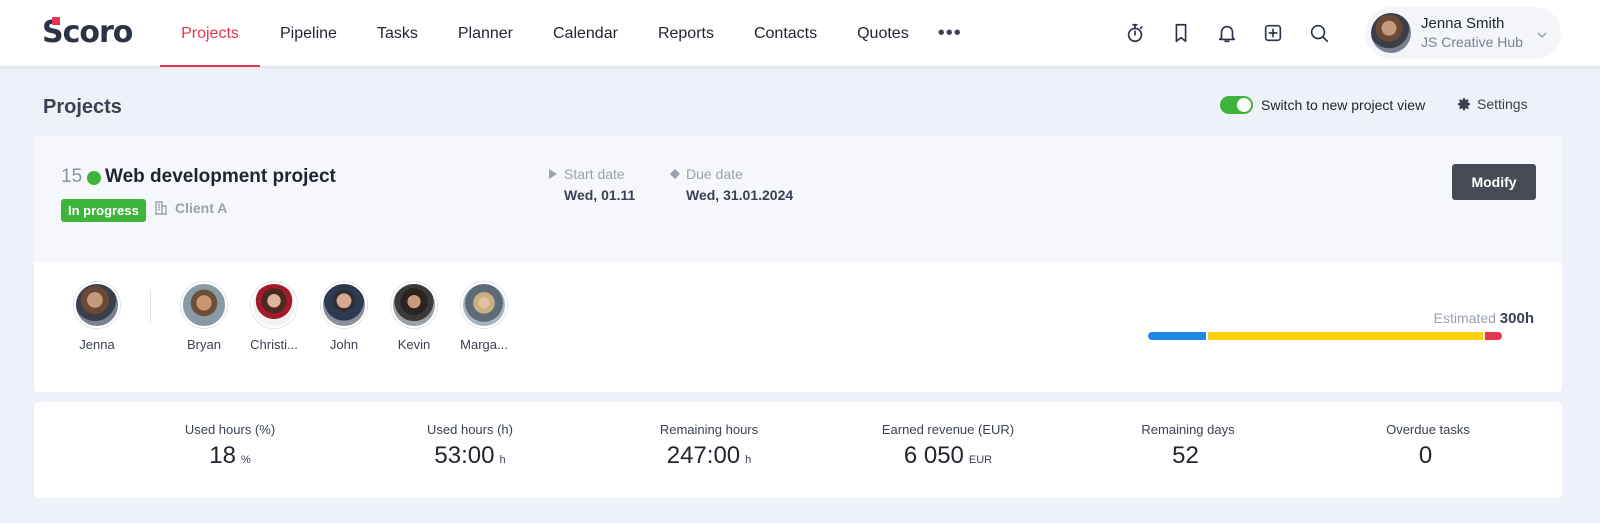 The width and height of the screenshot is (1600, 523). I want to click on stat-overdue-tasks: Overdue tasks 0, so click(1428, 436).